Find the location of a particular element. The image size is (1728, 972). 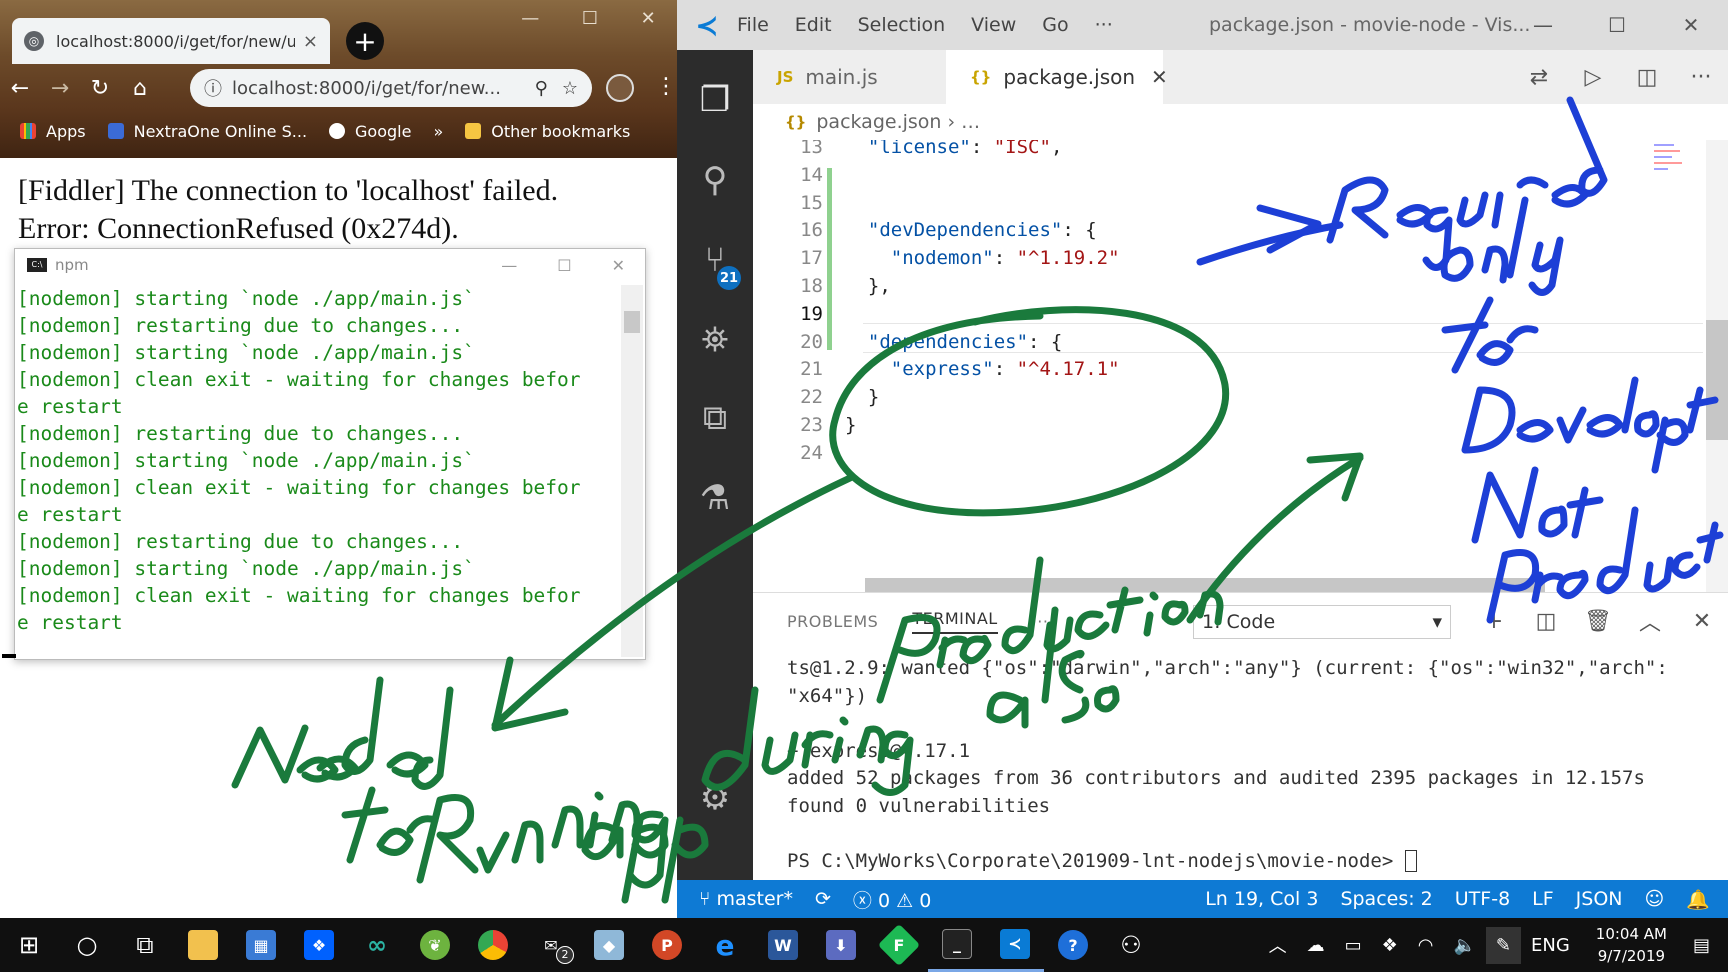

help-icon: ? is located at coordinates (1073, 945).